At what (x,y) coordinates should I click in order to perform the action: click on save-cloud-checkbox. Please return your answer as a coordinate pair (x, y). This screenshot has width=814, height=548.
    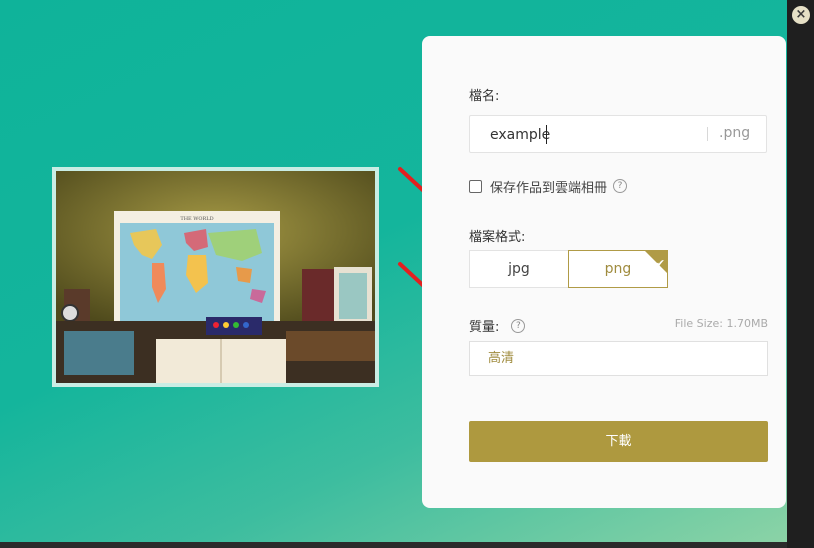
    Looking at the image, I should click on (475, 186).